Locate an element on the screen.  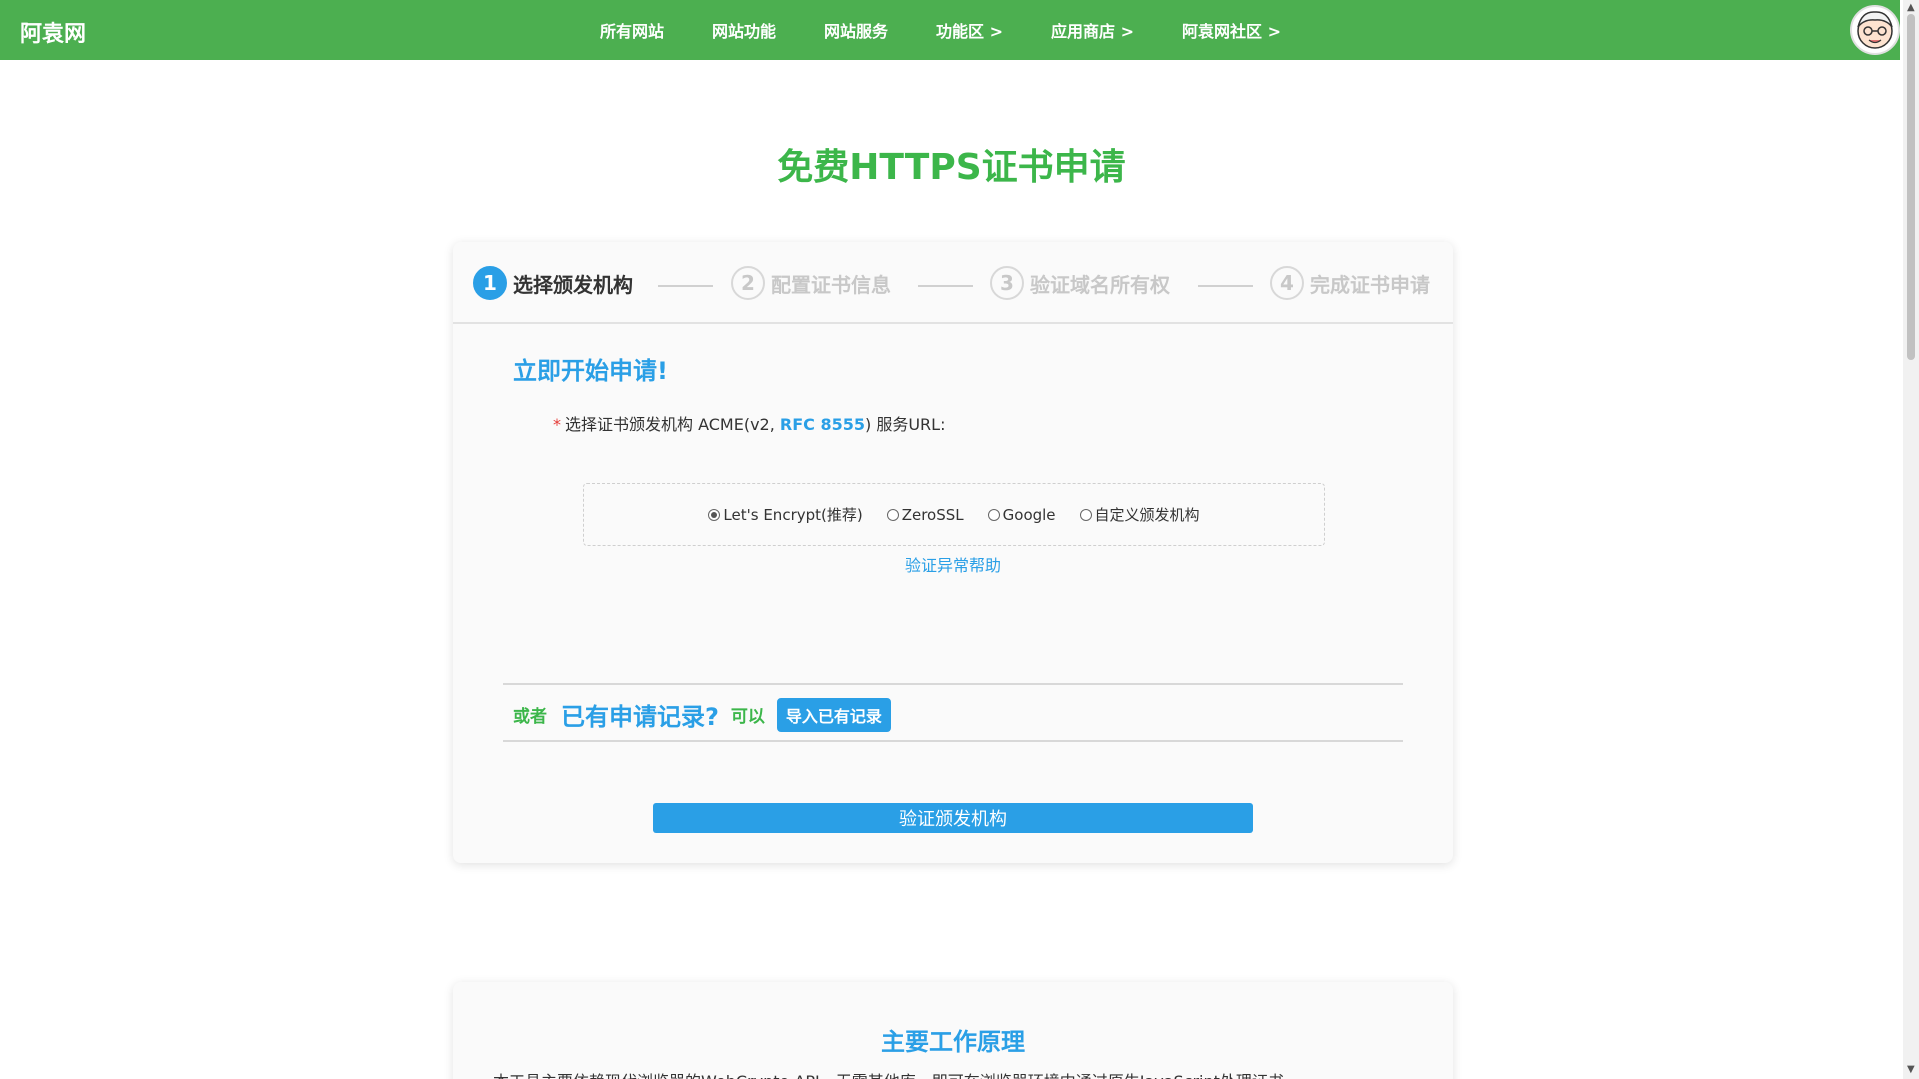
section-title: 立即开始申请! is located at coordinates (590, 371).